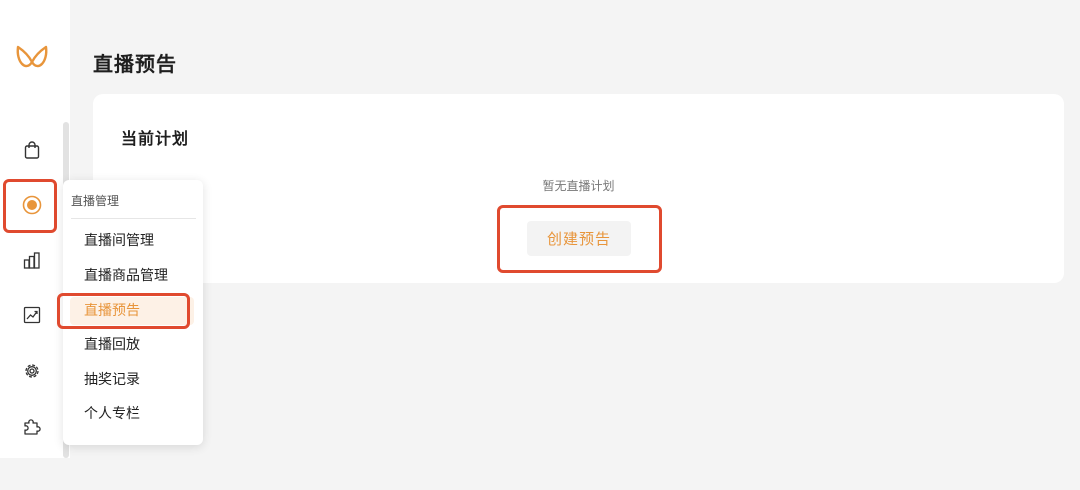 The image size is (1080, 490). Describe the element at coordinates (132, 241) in the screenshot. I see `menu-item-live-room: 直播间管理` at that location.